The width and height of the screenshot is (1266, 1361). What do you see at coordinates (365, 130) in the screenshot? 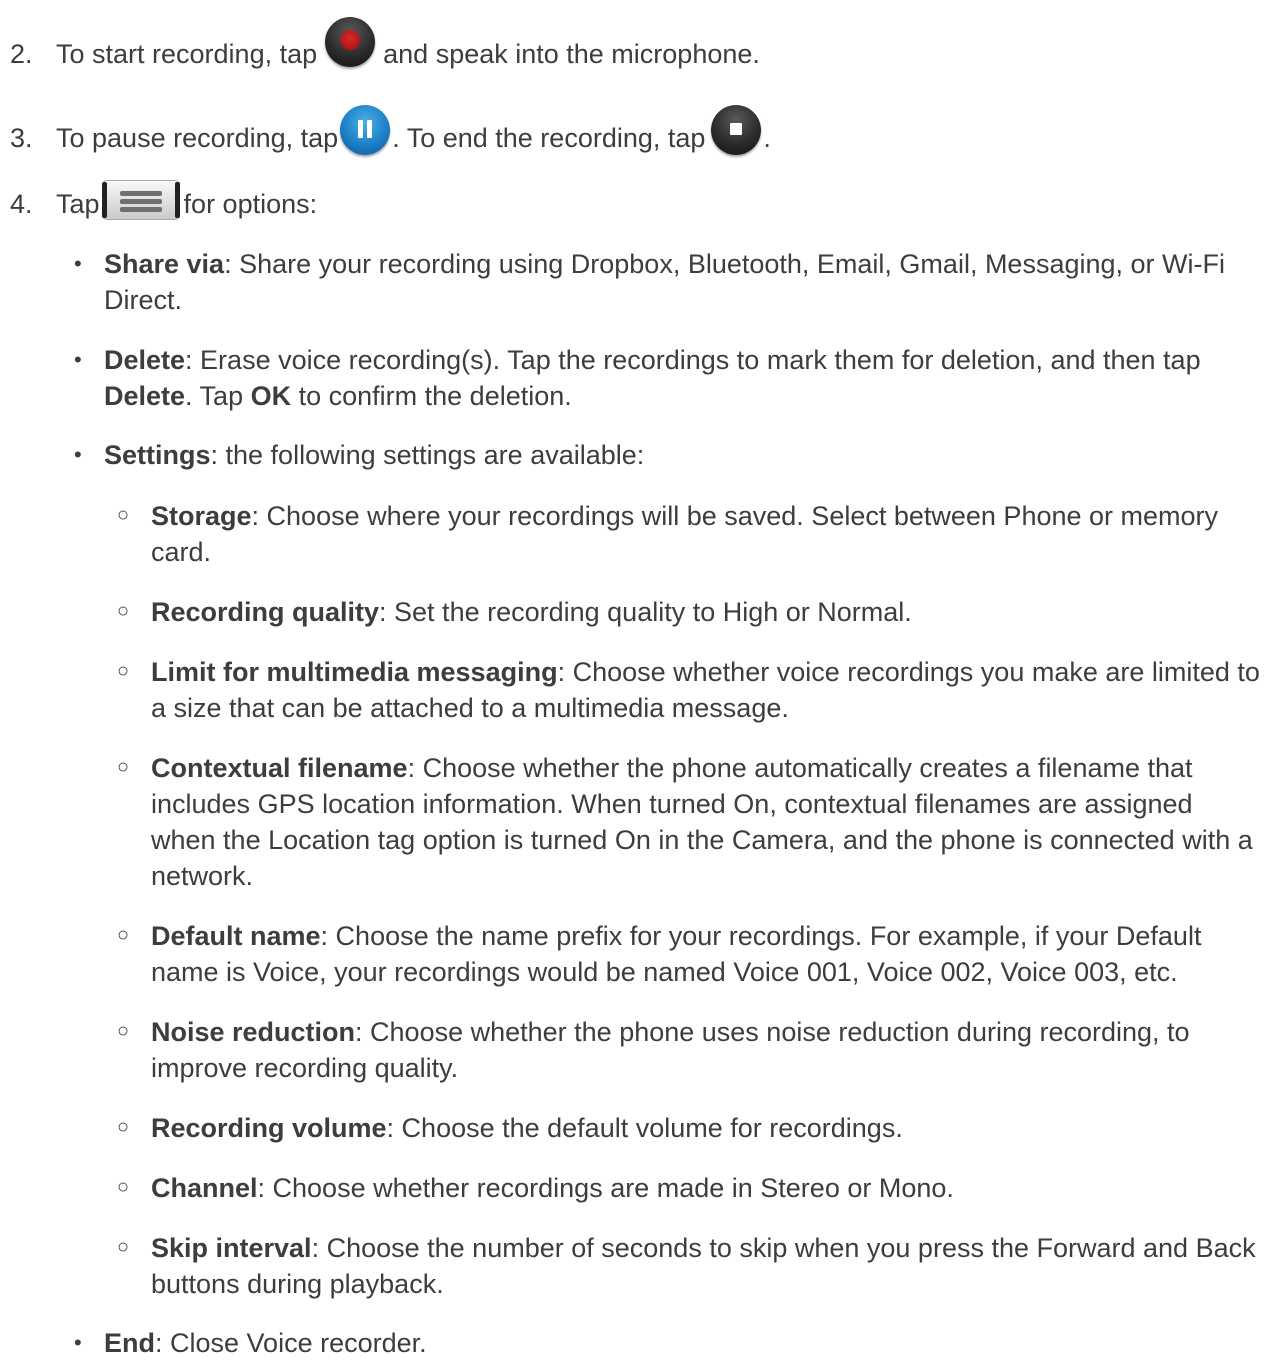
I see `pause-button-icon` at bounding box center [365, 130].